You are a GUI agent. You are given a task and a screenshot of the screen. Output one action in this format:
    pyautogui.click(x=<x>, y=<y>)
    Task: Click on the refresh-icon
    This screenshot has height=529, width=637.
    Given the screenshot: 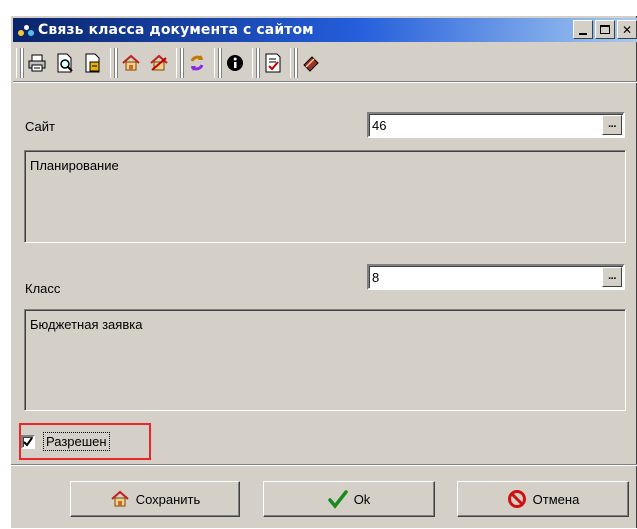 What is the action you would take?
    pyautogui.click(x=197, y=62)
    